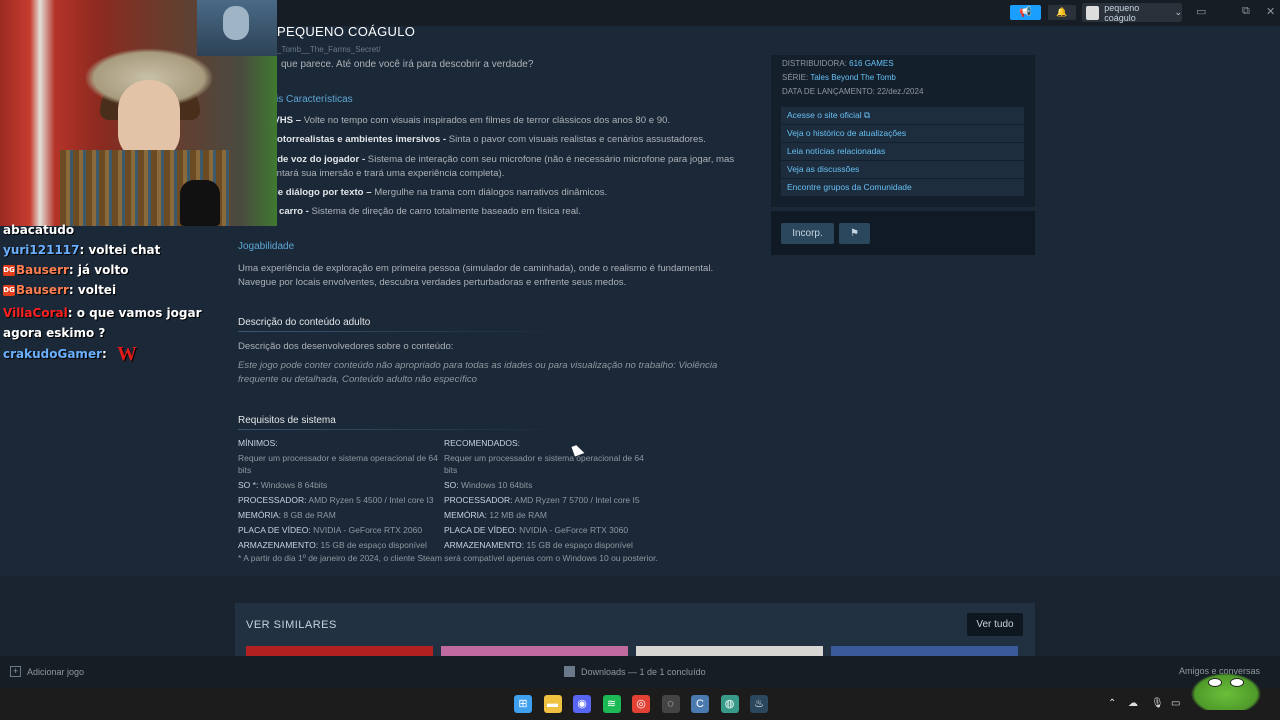 This screenshot has width=1280, height=720. What do you see at coordinates (902, 133) in the screenshot?
I see `update-history-link: Veja o histórico de atualizações` at bounding box center [902, 133].